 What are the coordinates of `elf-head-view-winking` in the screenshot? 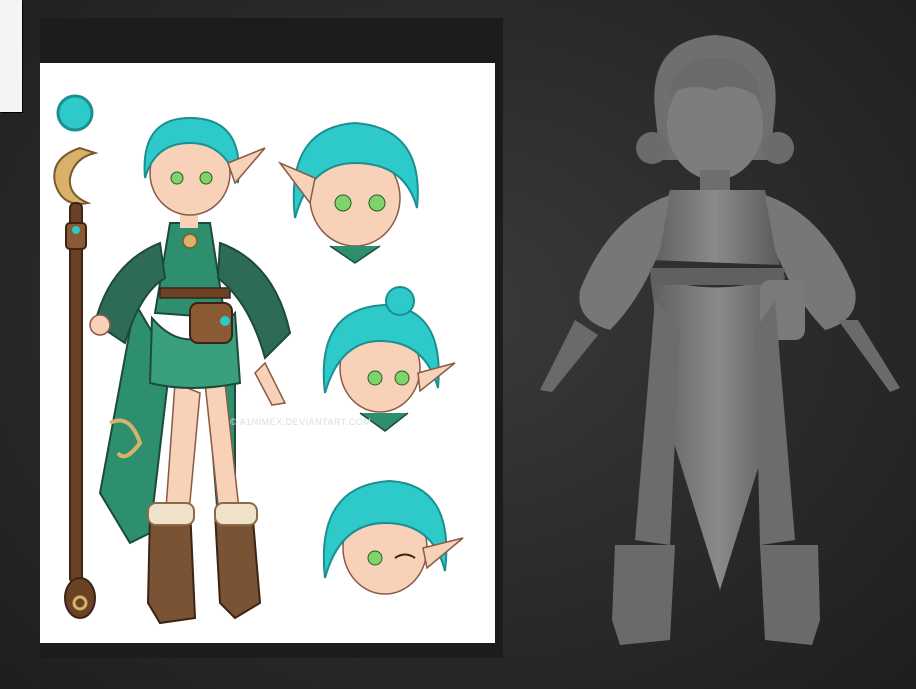 It's located at (393, 537).